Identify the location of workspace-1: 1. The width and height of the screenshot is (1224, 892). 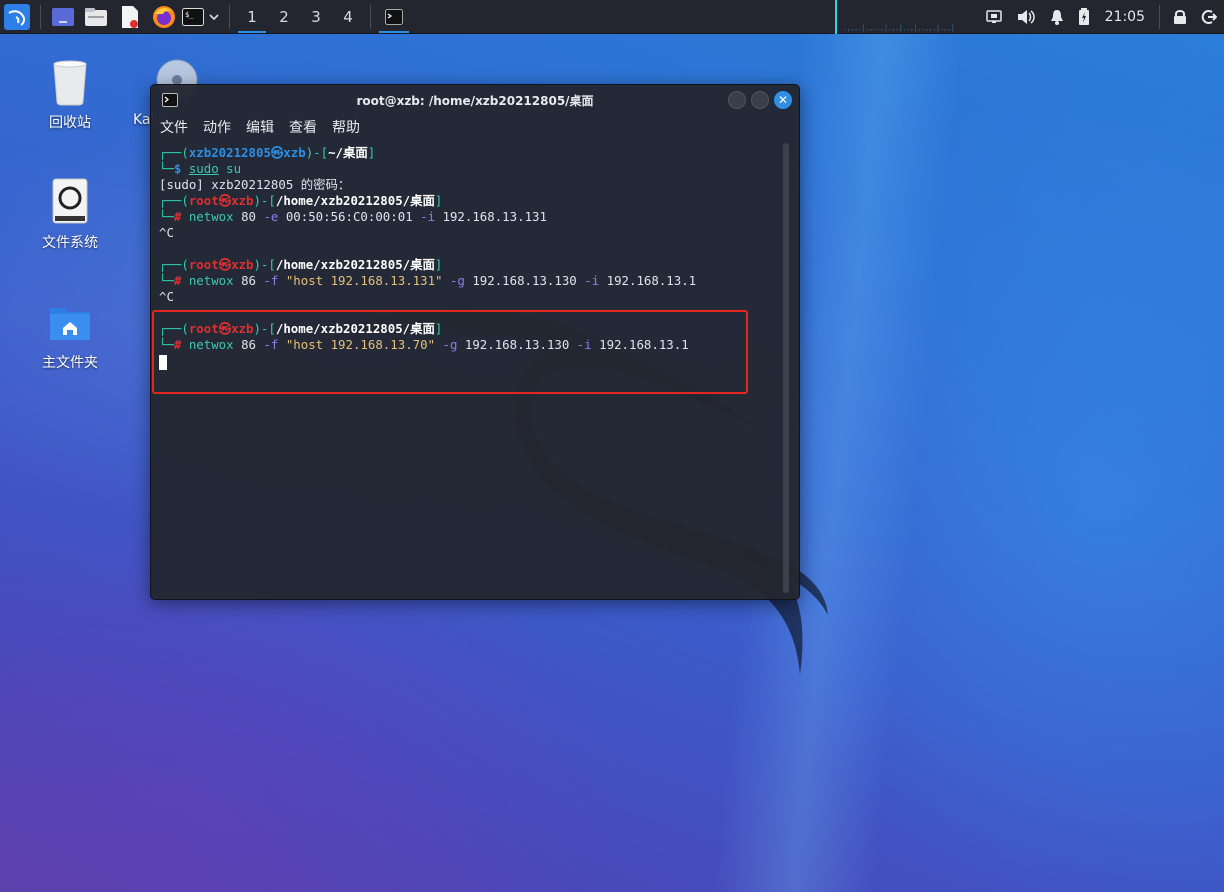
(252, 17).